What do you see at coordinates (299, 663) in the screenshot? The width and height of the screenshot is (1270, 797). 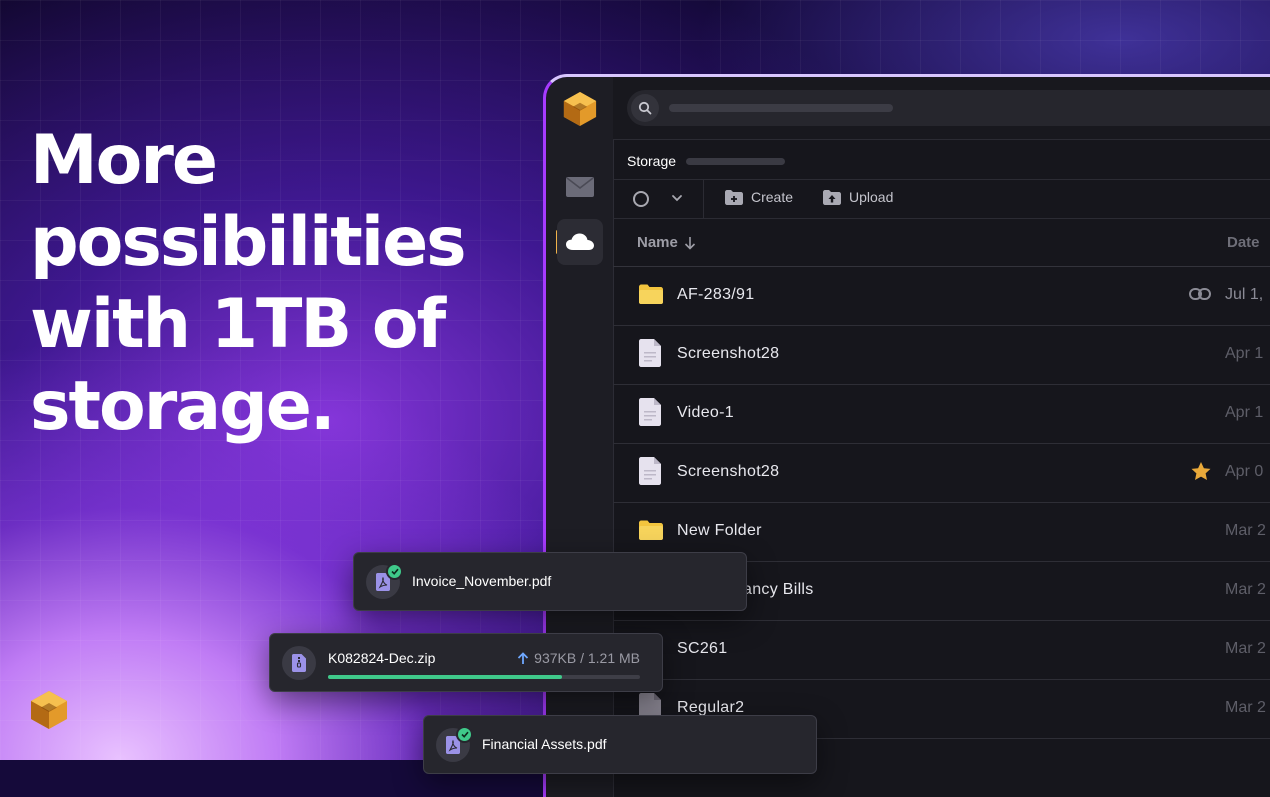 I see `zip-icon` at bounding box center [299, 663].